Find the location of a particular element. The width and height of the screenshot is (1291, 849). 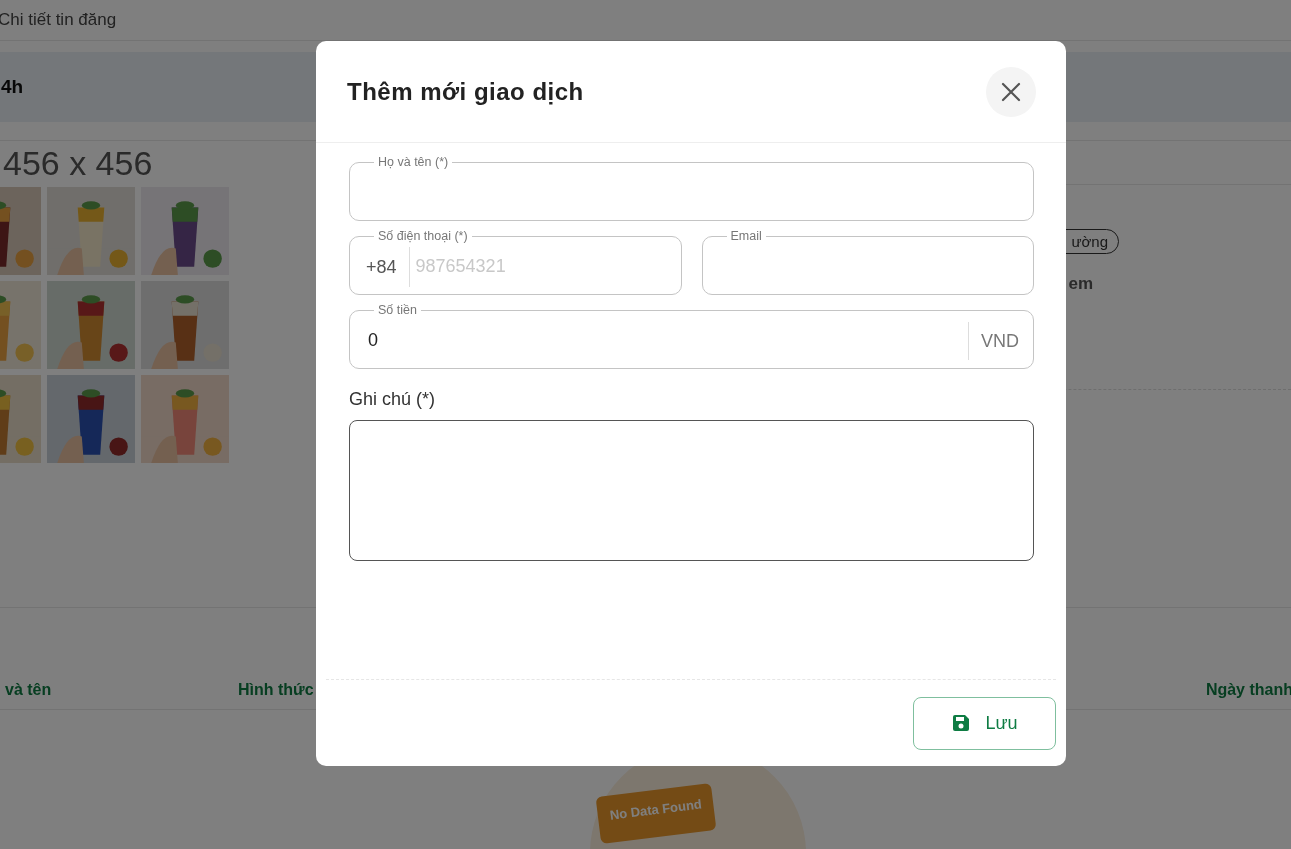

save-button: Lưu is located at coordinates (984, 723).